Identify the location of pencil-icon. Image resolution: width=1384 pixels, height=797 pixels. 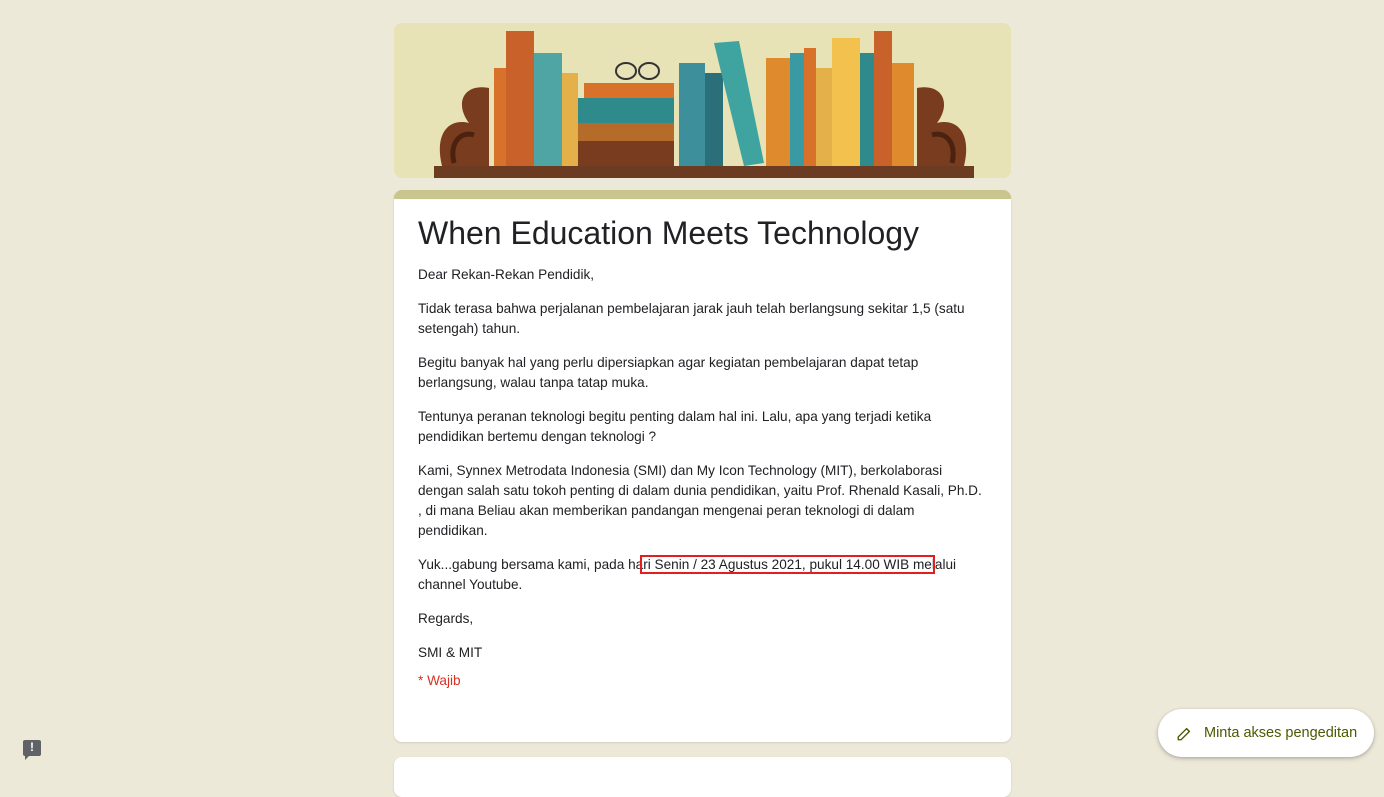
(1184, 734).